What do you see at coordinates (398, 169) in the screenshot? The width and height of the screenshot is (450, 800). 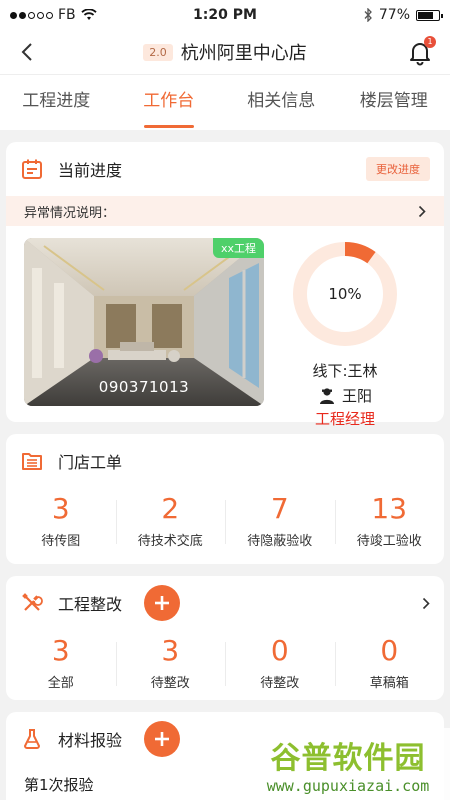 I see `change-progress-button: 更改进度` at bounding box center [398, 169].